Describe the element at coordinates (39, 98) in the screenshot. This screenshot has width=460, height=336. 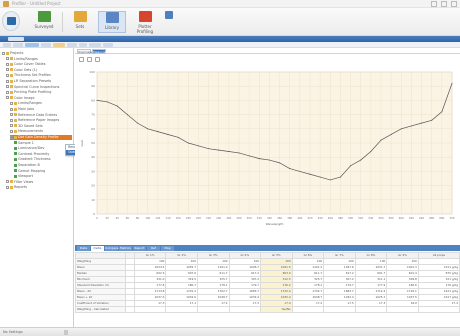
I see `tree-node: Color Image` at that location.